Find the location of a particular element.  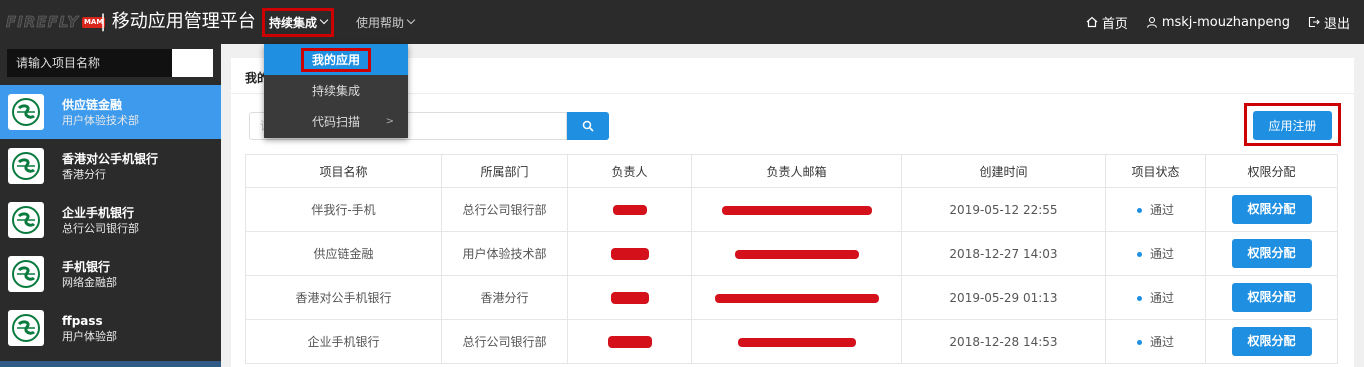

cell-department: 用户体验技术部 is located at coordinates (504, 253).